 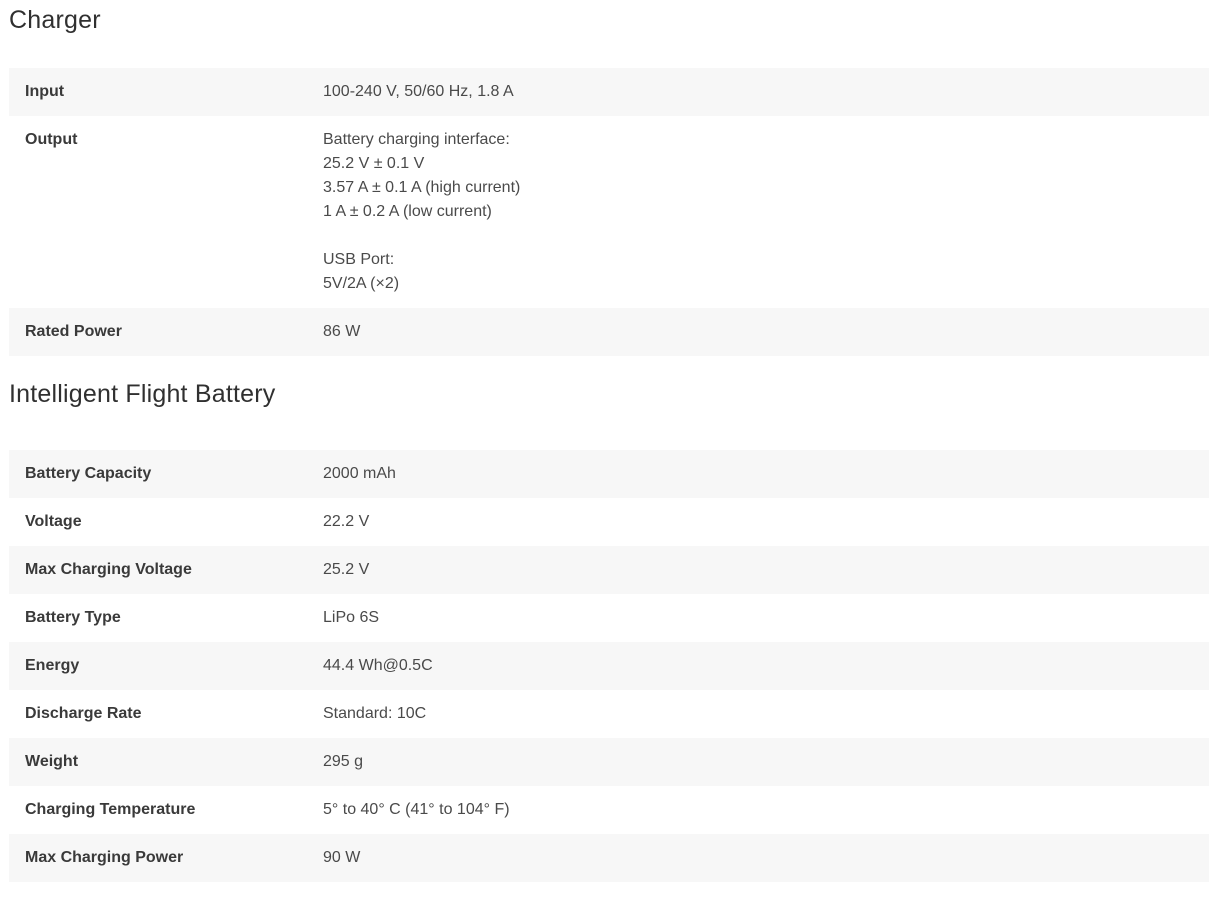 I want to click on spec-label-text: Max Charging Voltage, so click(x=108, y=569).